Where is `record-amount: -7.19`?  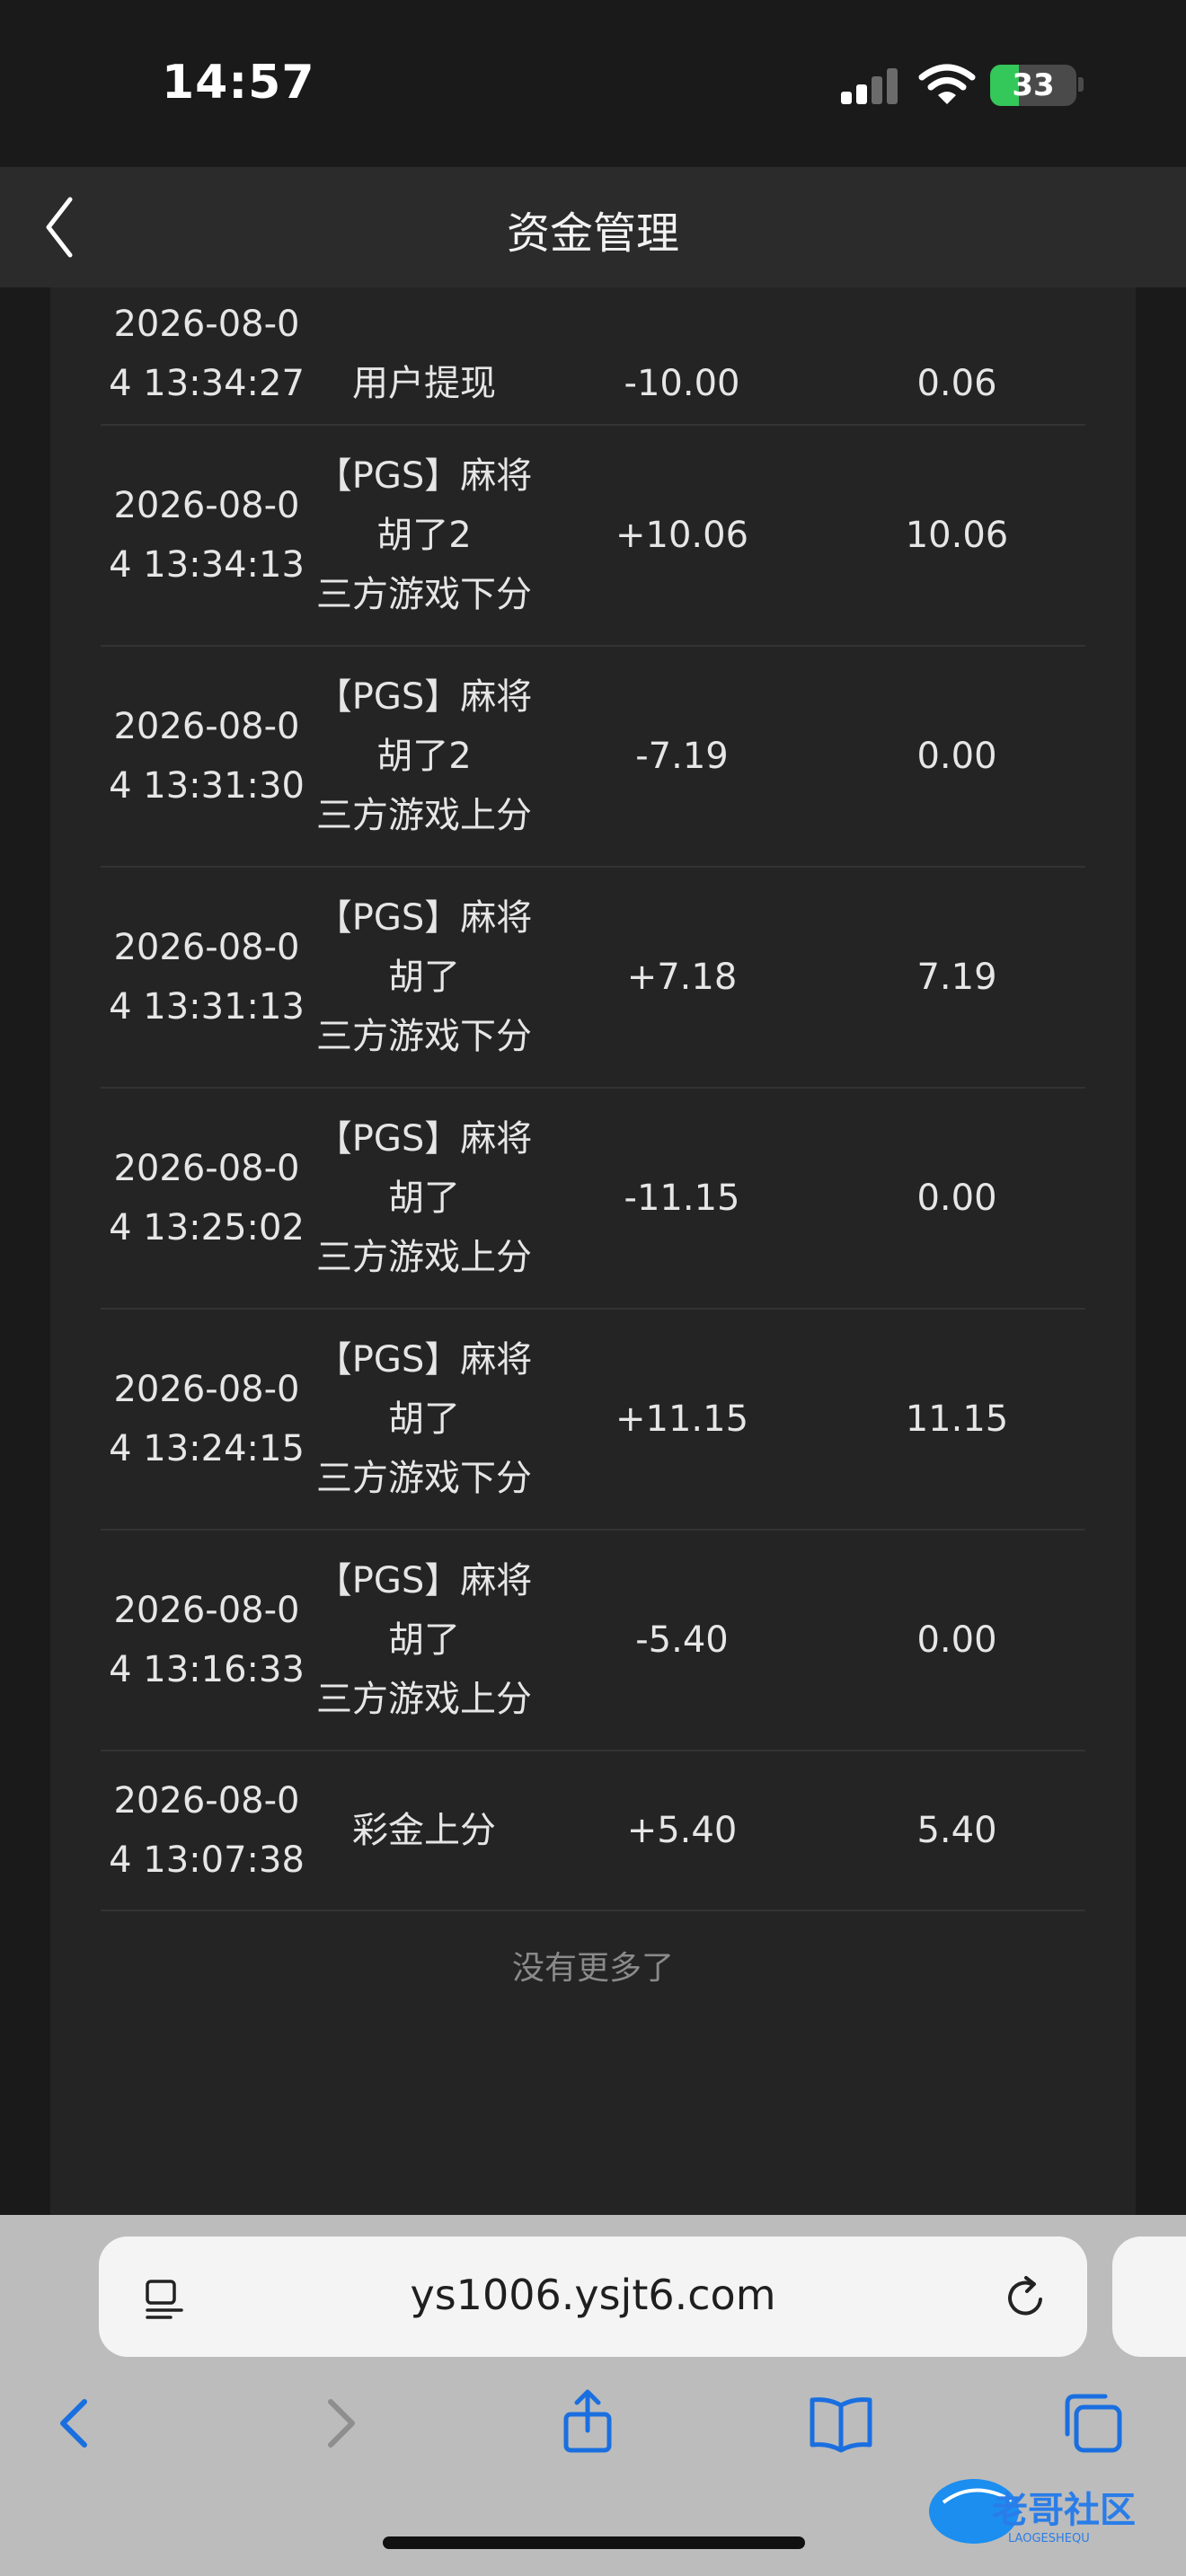
record-amount: -7.19 is located at coordinates (682, 756).